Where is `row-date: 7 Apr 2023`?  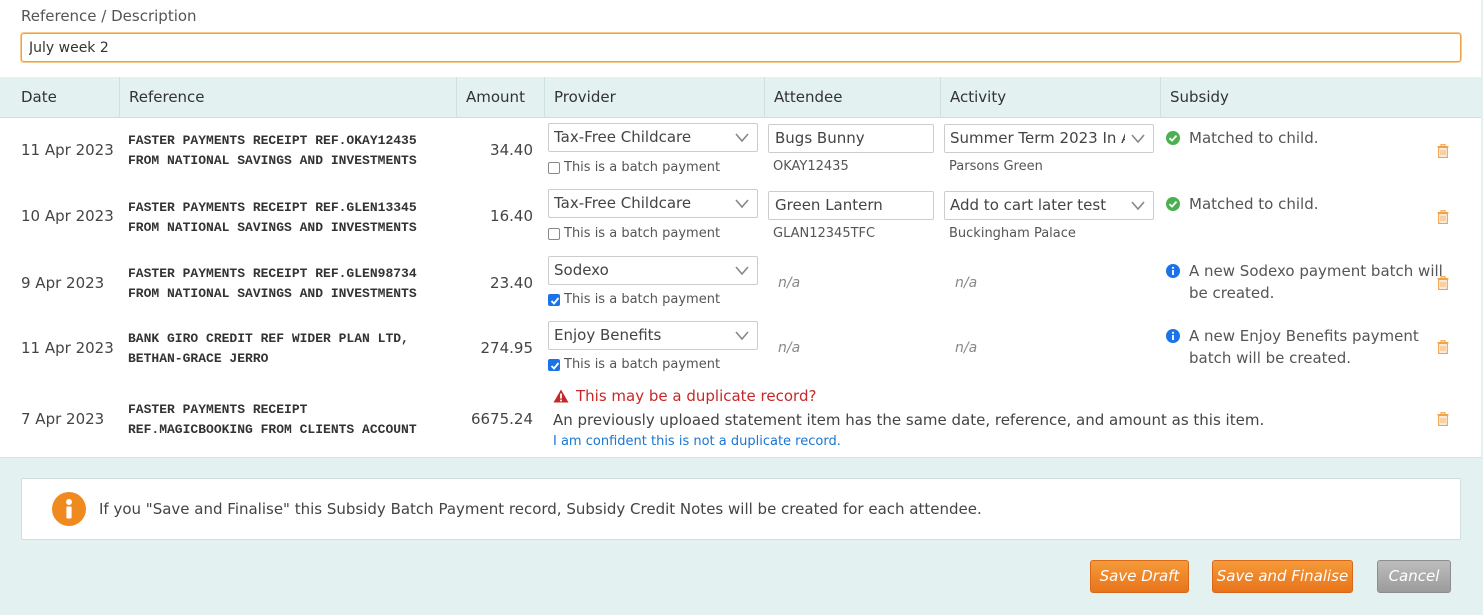 row-date: 7 Apr 2023 is located at coordinates (63, 419).